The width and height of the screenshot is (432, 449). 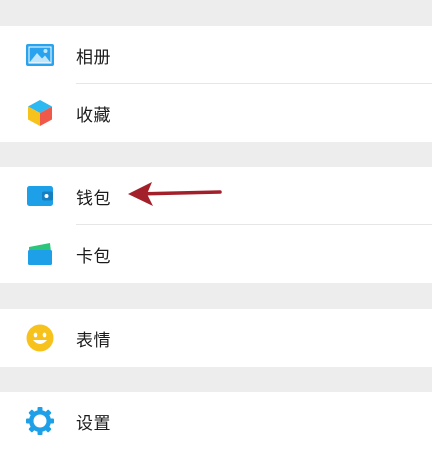 I want to click on card-icon, so click(x=40, y=254).